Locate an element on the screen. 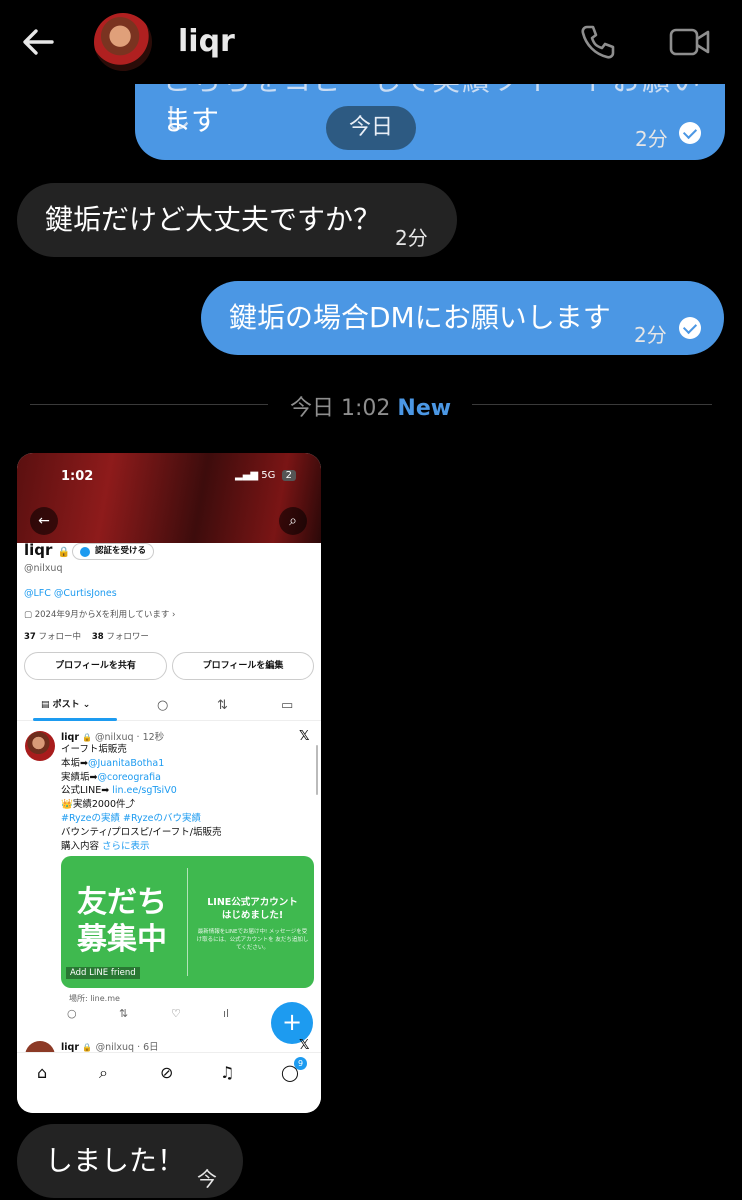  tweet-line: 👑実績2000件⤴ is located at coordinates (98, 805).